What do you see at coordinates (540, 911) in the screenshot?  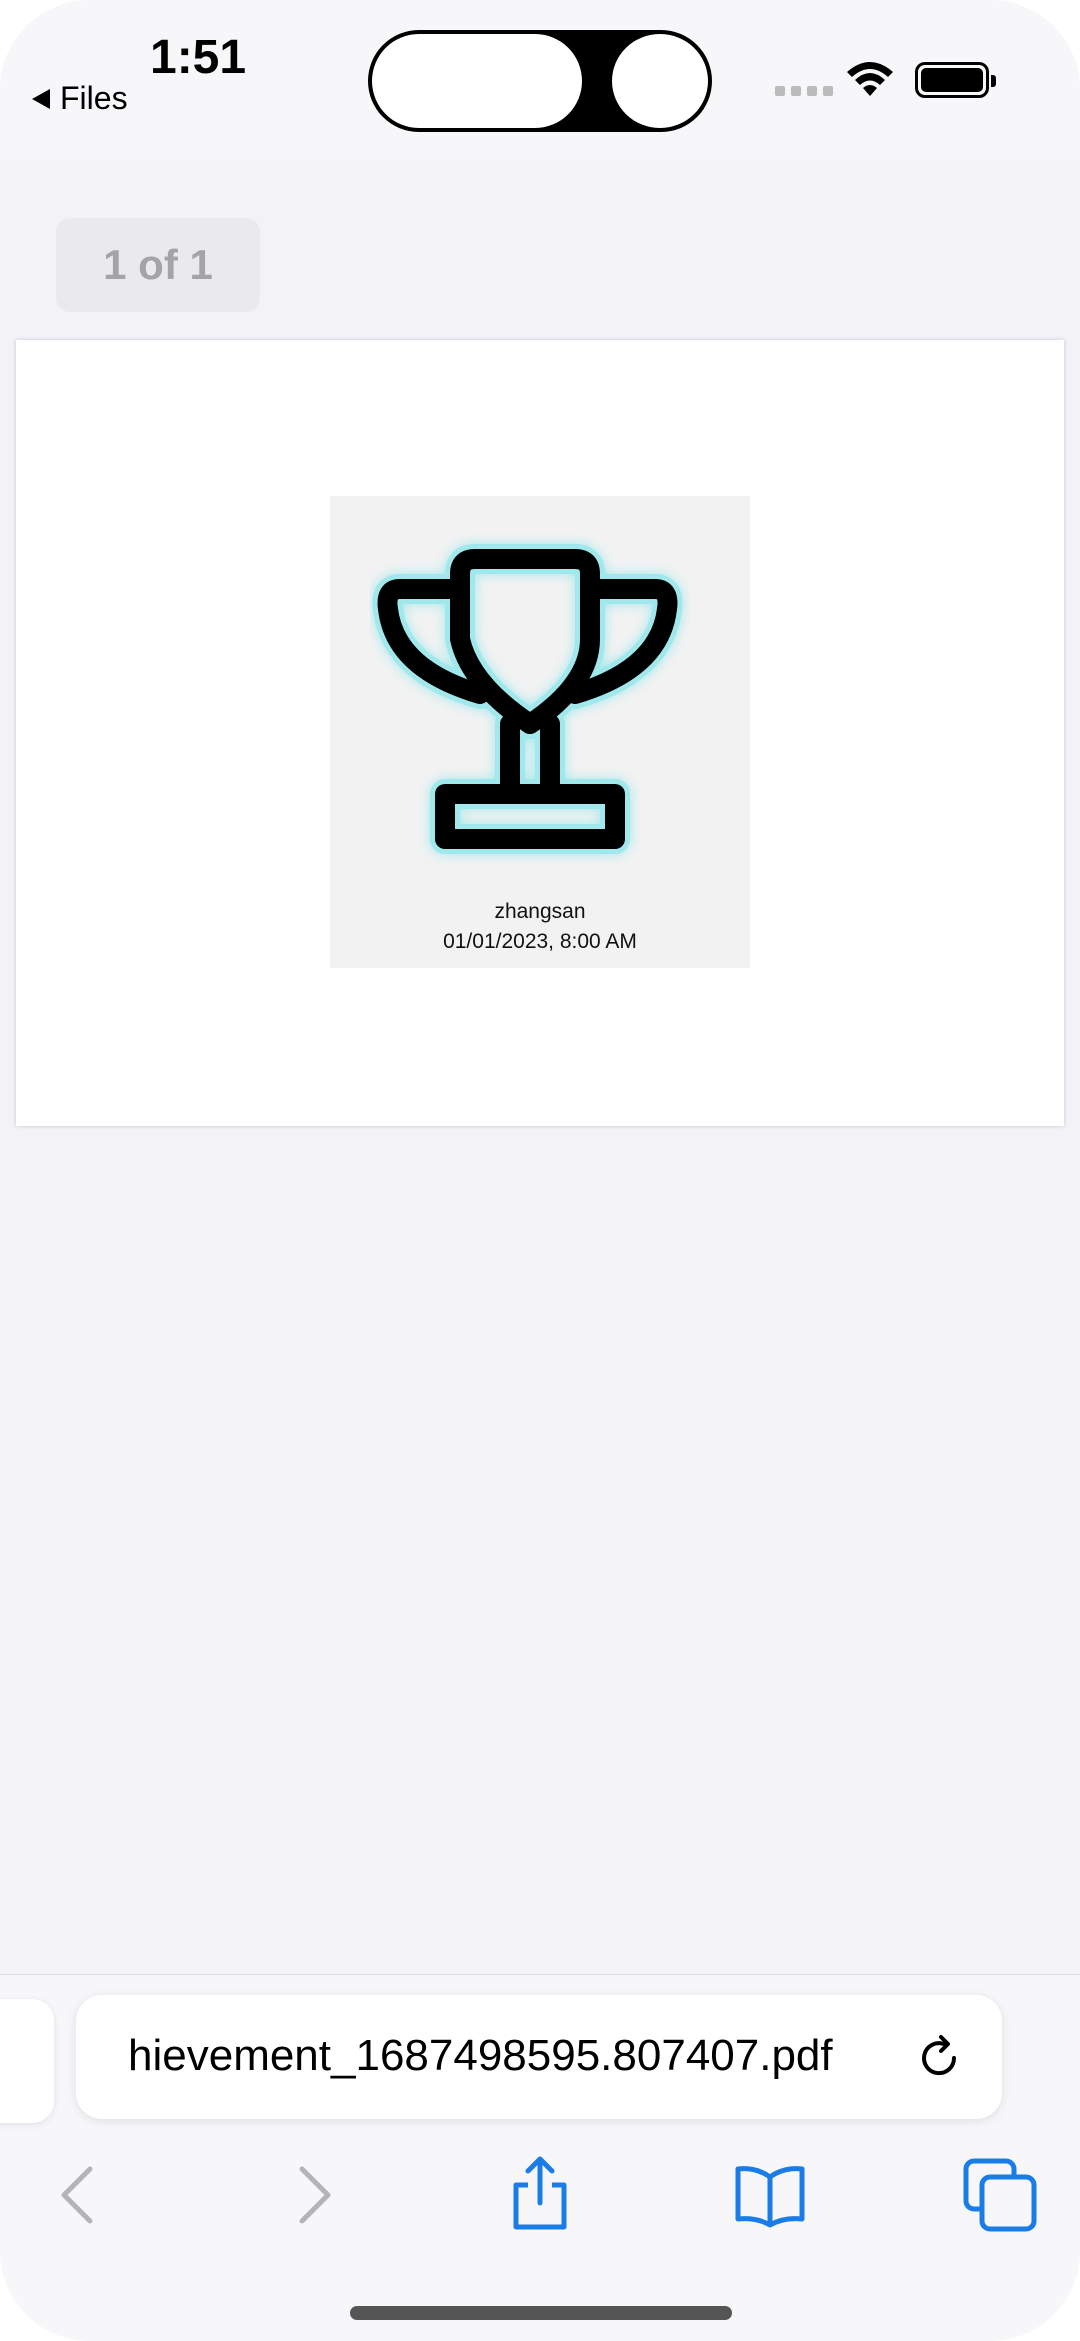 I see `achievement-username: zhangsan` at bounding box center [540, 911].